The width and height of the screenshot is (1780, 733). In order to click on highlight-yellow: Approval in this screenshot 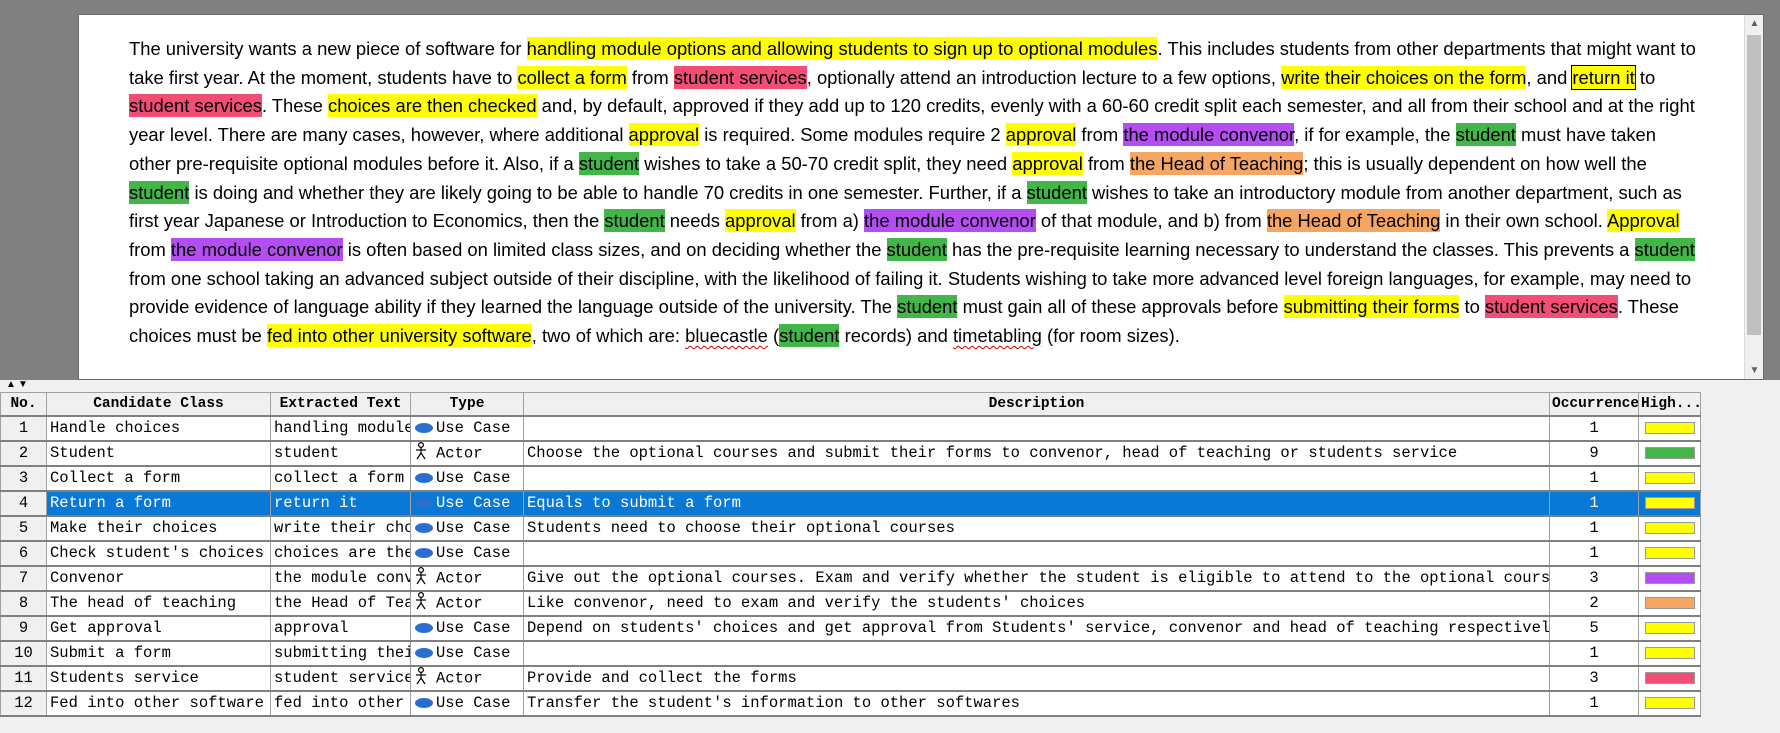, I will do `click(1643, 221)`.